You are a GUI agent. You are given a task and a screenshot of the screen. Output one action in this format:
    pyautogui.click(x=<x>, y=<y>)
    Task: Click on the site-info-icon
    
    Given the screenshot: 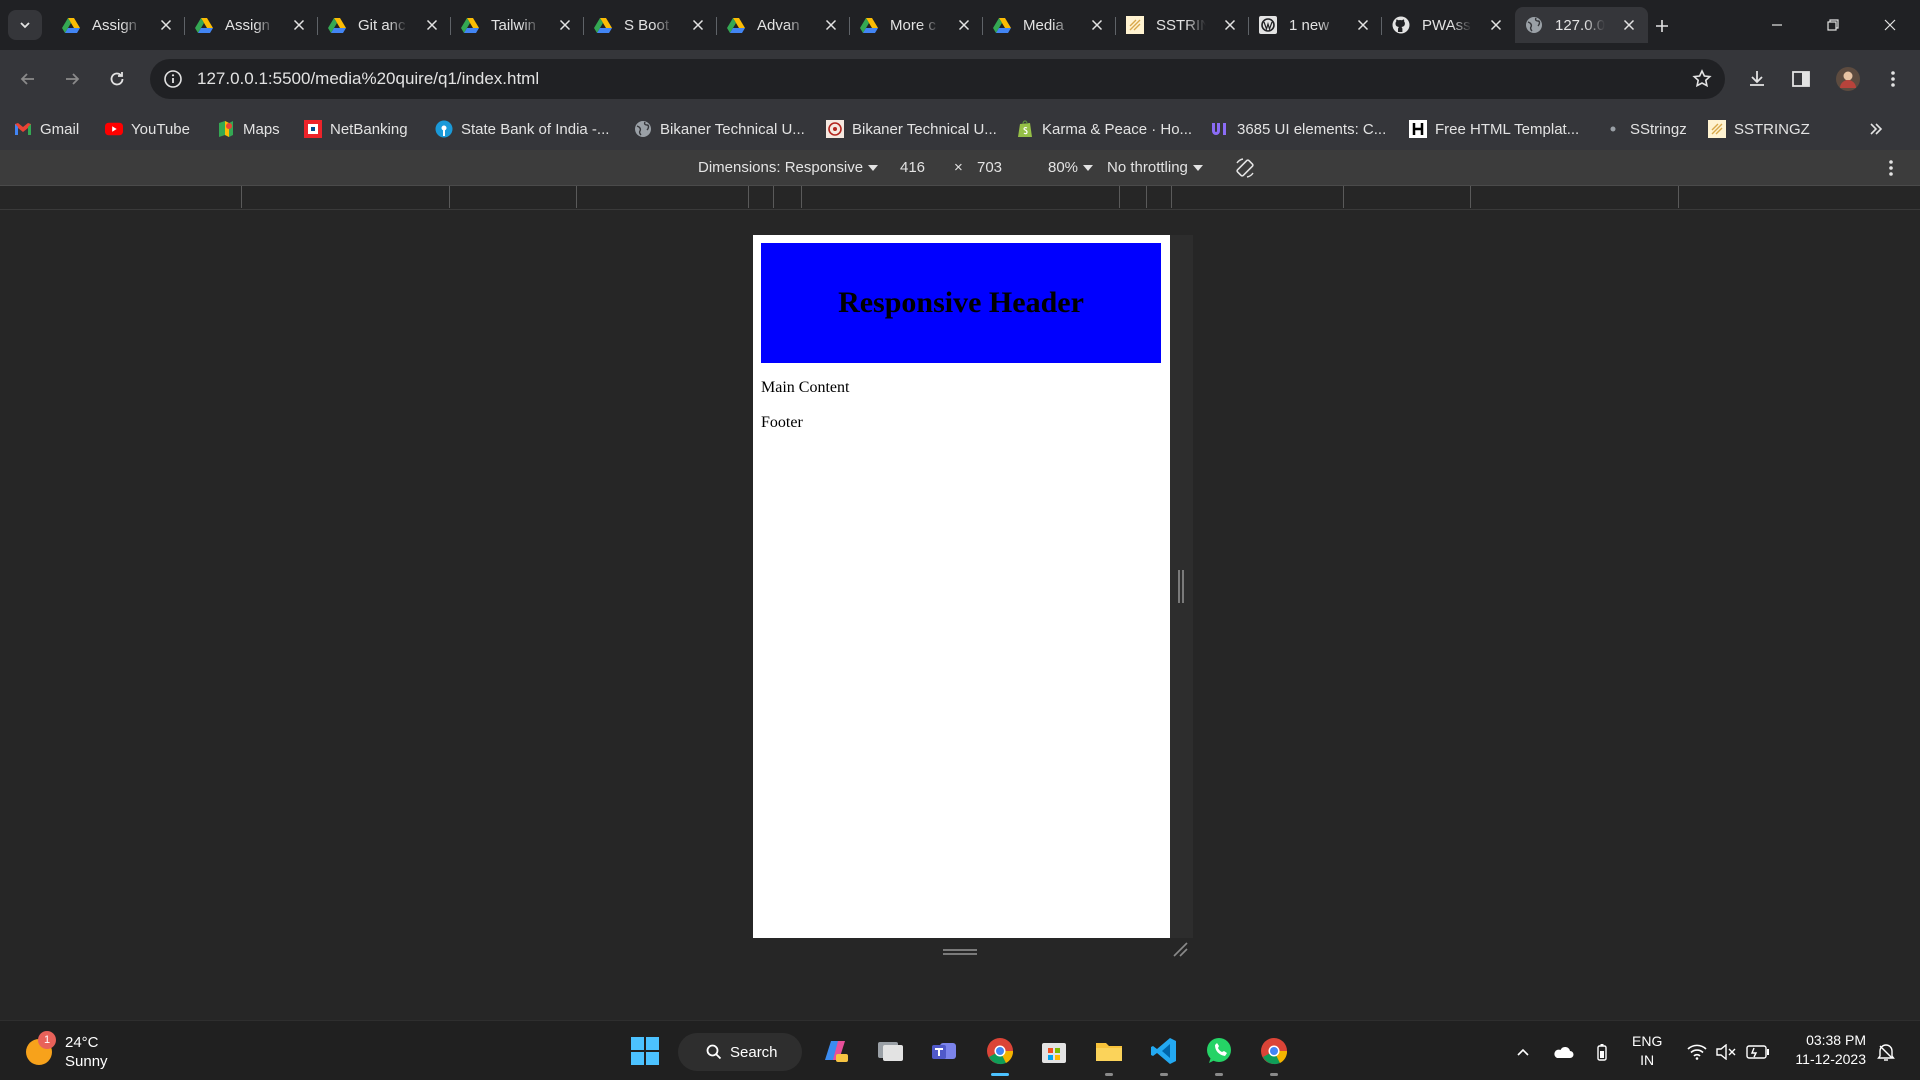 What is the action you would take?
    pyautogui.click(x=173, y=79)
    